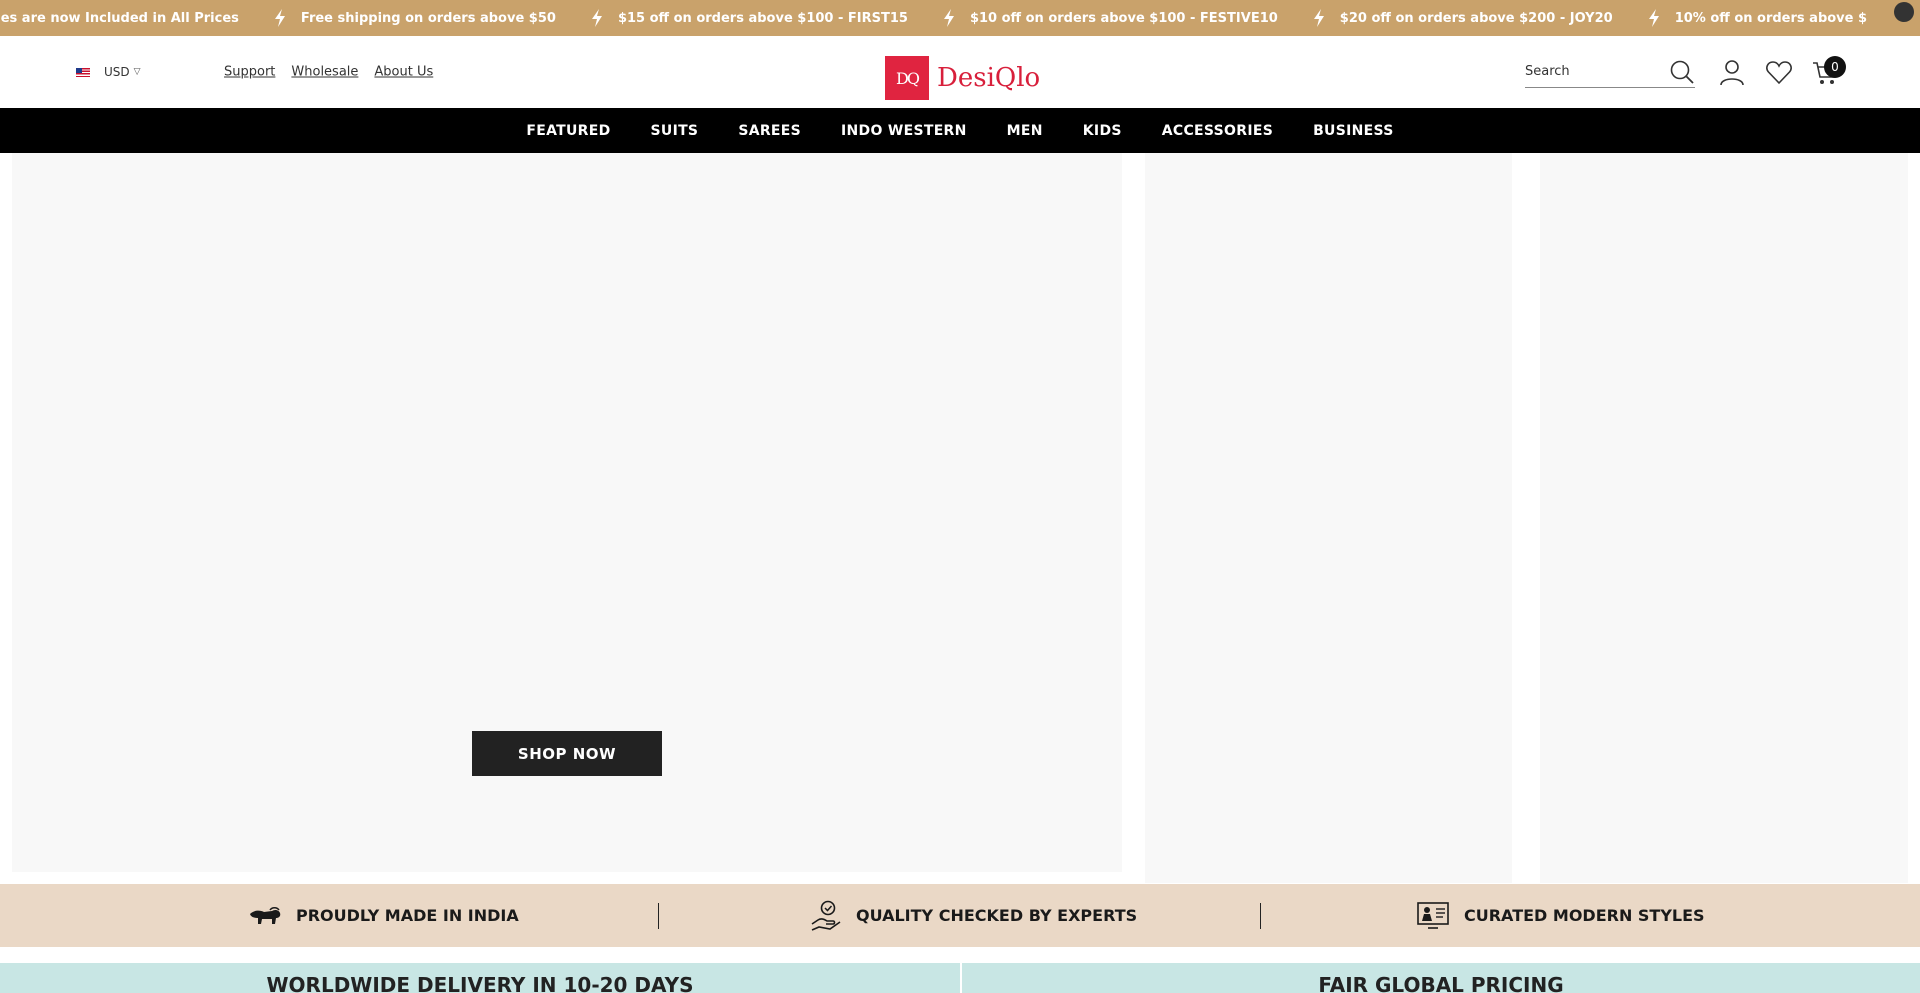 The height and width of the screenshot is (993, 1920). I want to click on worldwide-delivery-strip: WORLDWIDE DELIVERY IN 10-20 DAYS, so click(480, 978).